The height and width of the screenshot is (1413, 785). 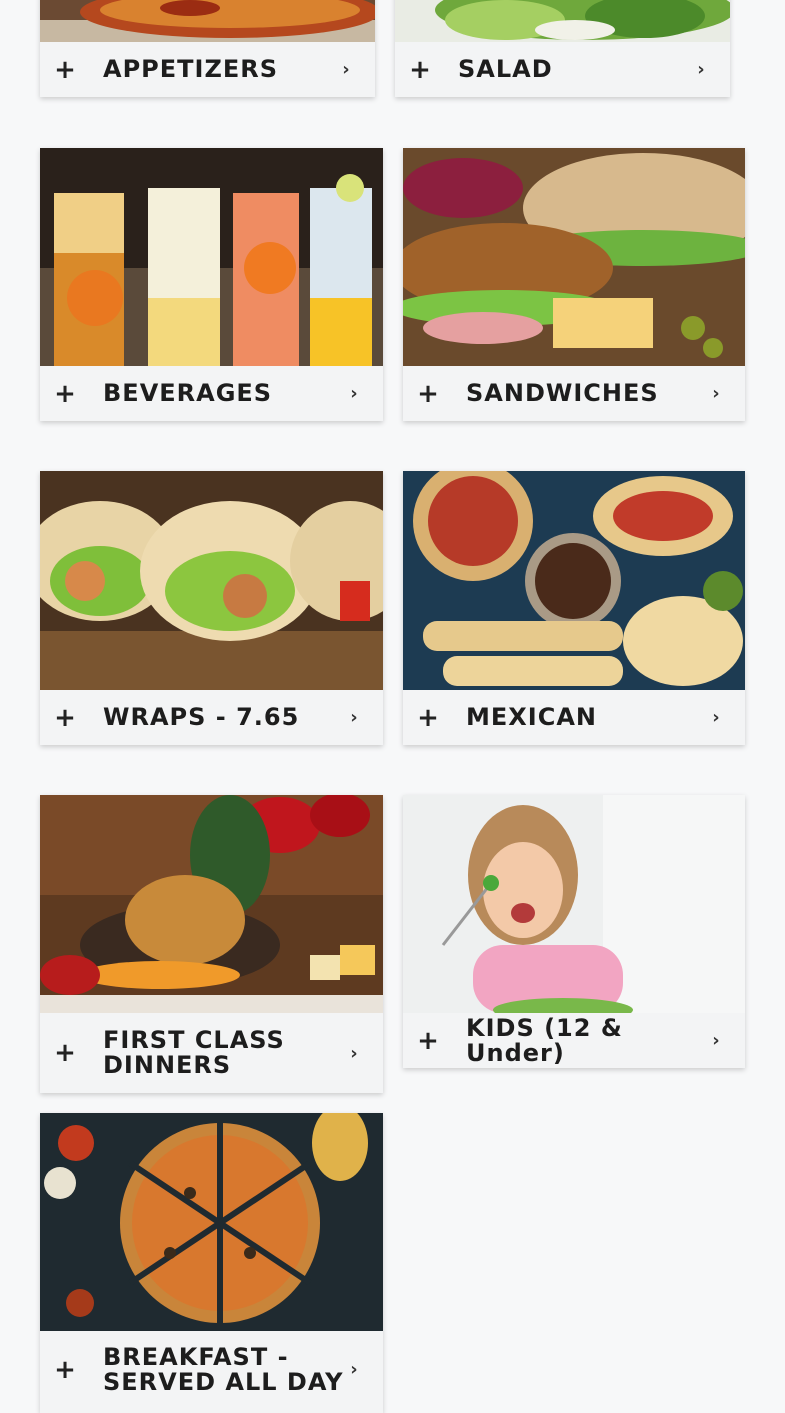 I want to click on category-bar: + SALAD ›, so click(x=562, y=69).